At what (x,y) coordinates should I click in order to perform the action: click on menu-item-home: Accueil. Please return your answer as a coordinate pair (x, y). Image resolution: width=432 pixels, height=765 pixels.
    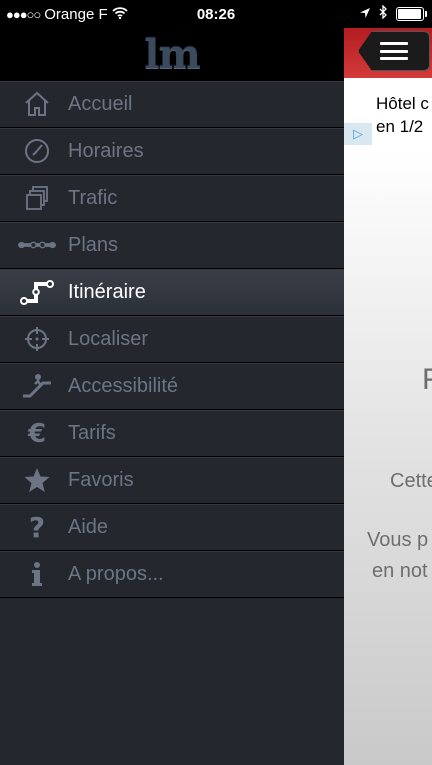
    Looking at the image, I should click on (172, 104).